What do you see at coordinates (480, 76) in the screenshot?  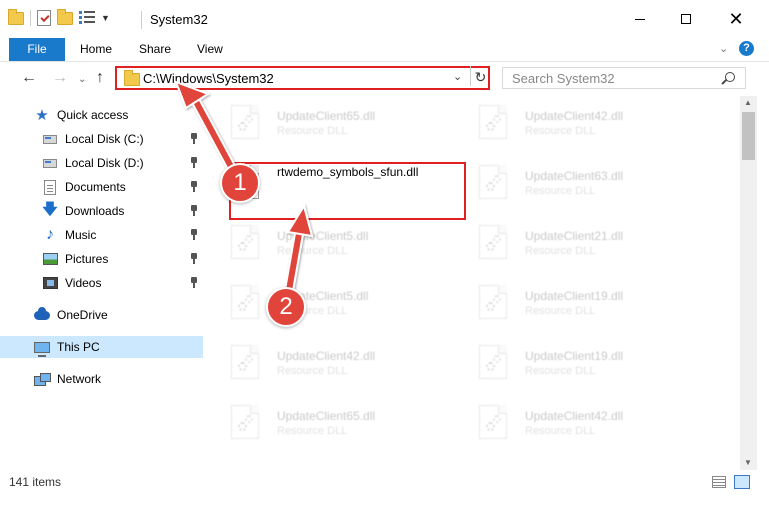 I see `refresh-icon: ↻` at bounding box center [480, 76].